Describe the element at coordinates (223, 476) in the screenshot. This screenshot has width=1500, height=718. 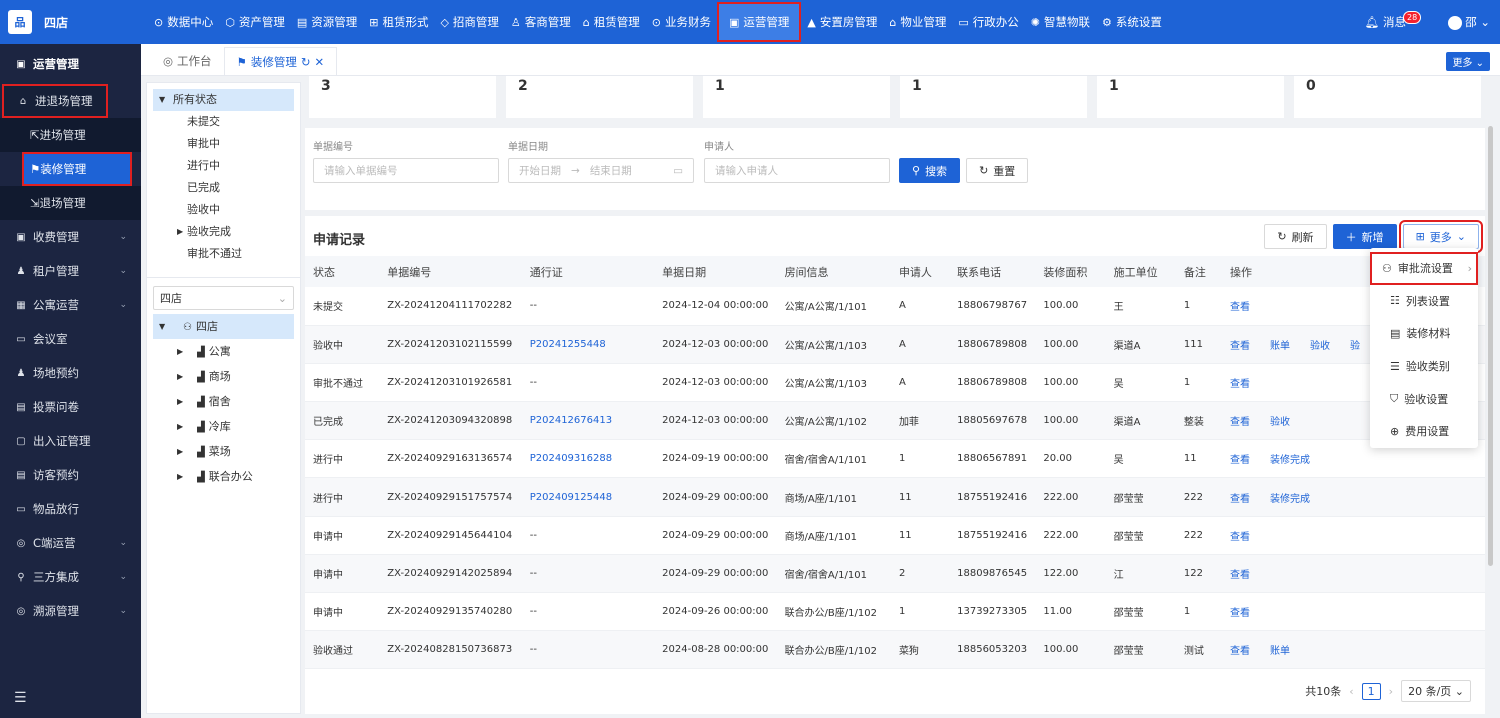
I see `store-tree-item: ▶ ▟ 联合办公` at that location.